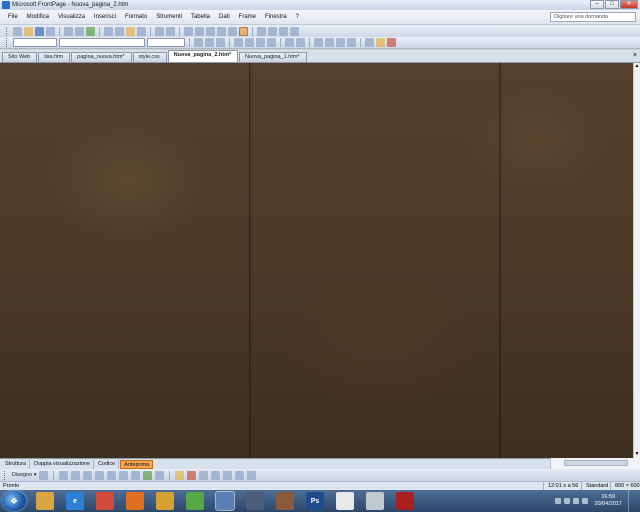 The height and width of the screenshot is (512, 640). Describe the element at coordinates (391, 42) in the screenshot. I see `font-color-icon` at that location.